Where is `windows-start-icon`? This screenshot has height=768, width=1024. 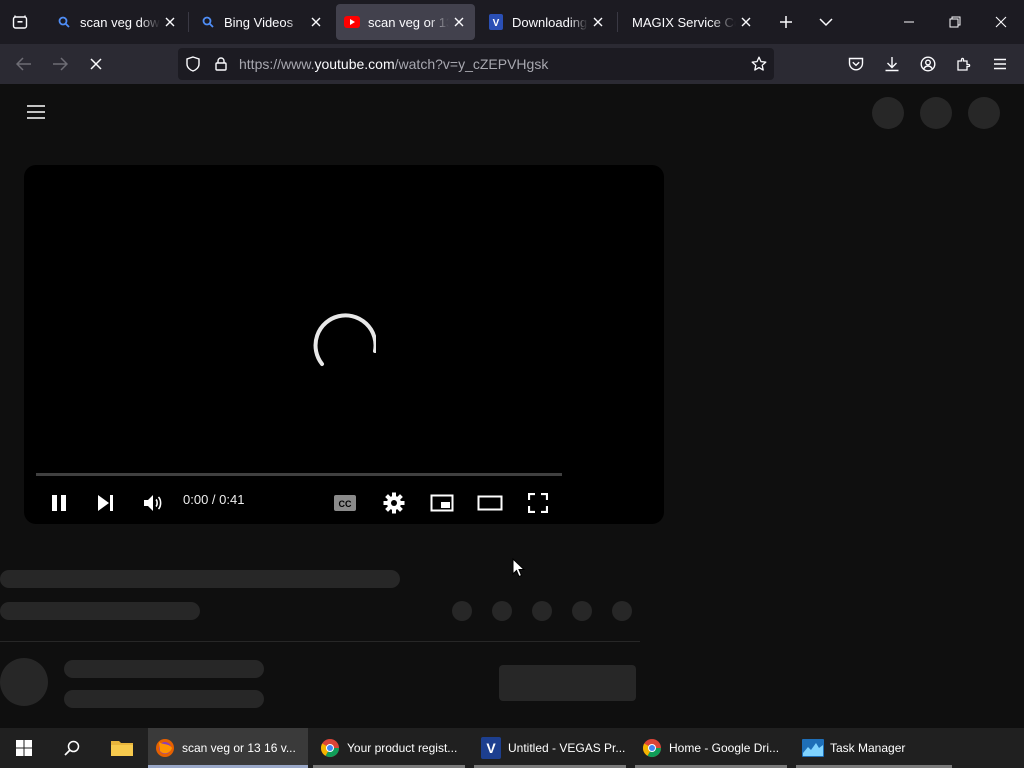 windows-start-icon is located at coordinates (24, 748).